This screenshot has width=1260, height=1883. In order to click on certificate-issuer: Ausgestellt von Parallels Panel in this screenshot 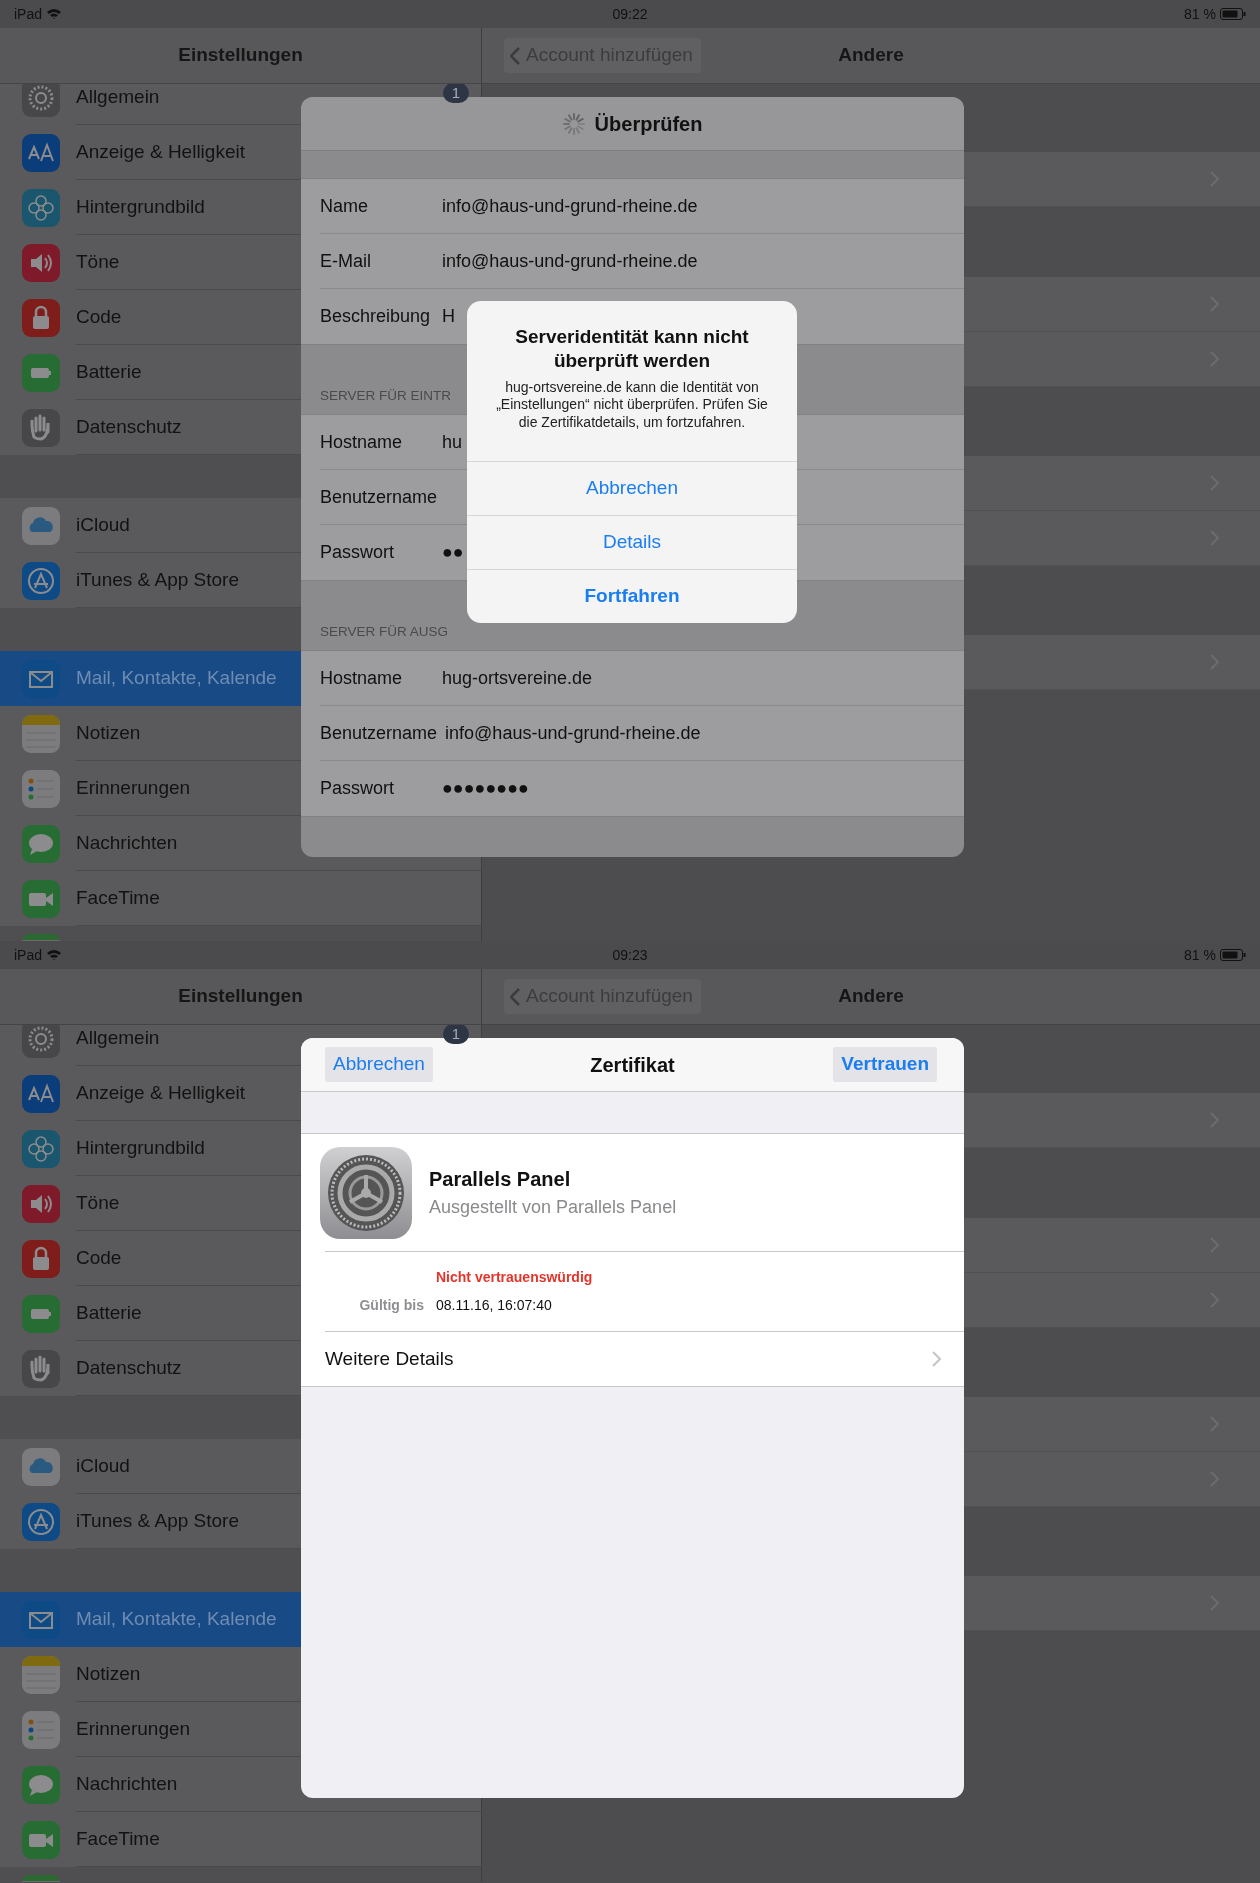, I will do `click(553, 1207)`.